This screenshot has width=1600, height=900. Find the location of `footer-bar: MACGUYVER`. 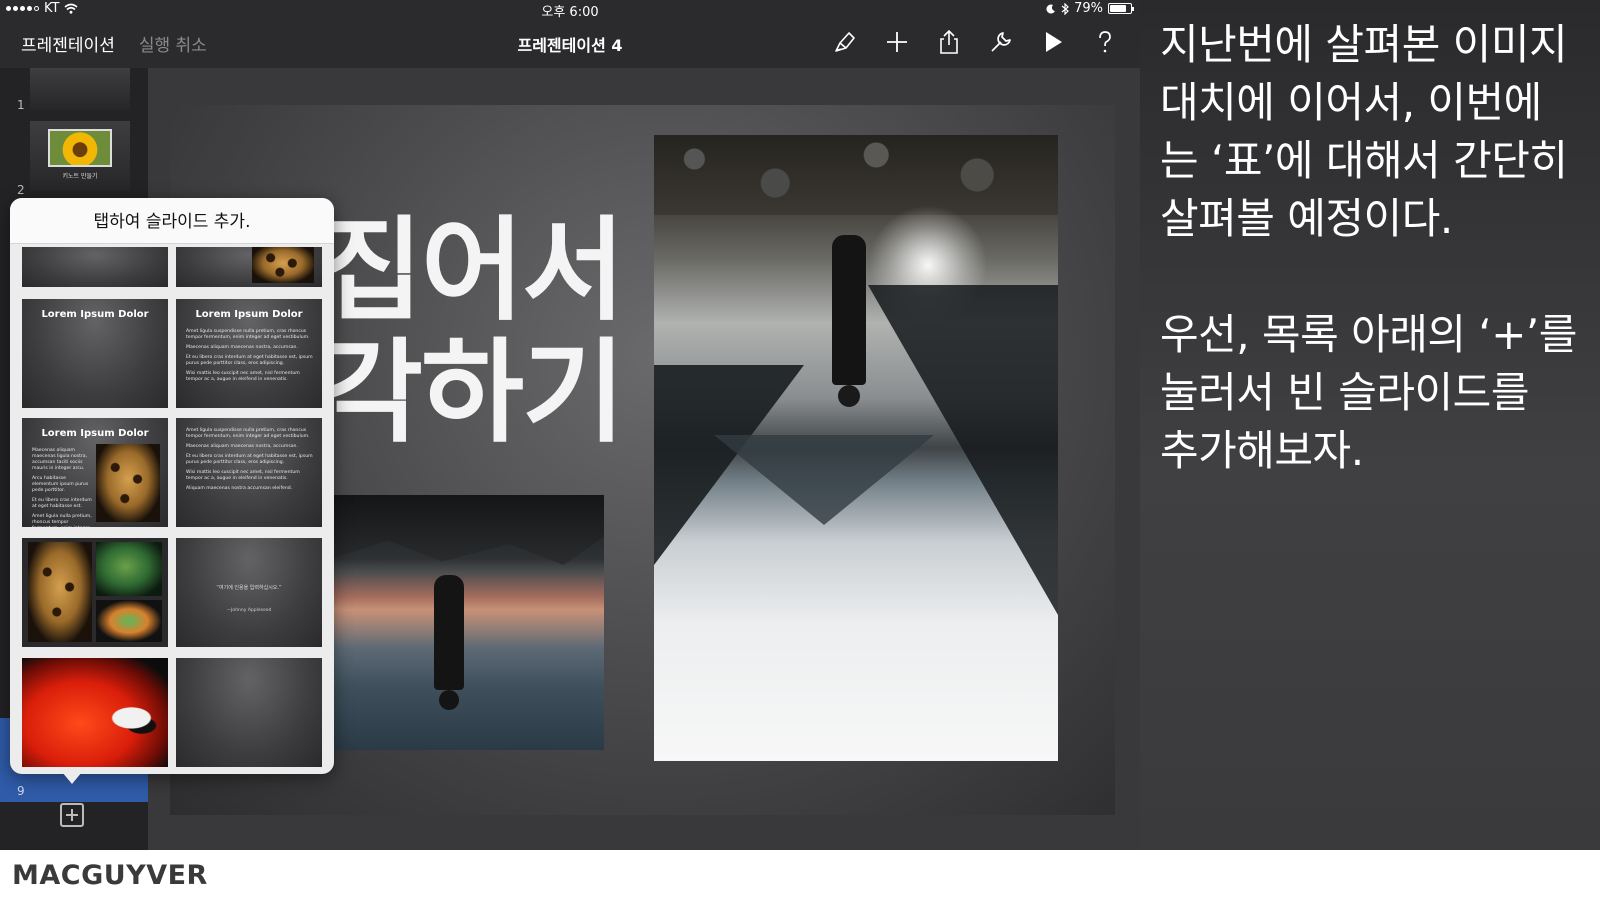

footer-bar: MACGUYVER is located at coordinates (800, 875).